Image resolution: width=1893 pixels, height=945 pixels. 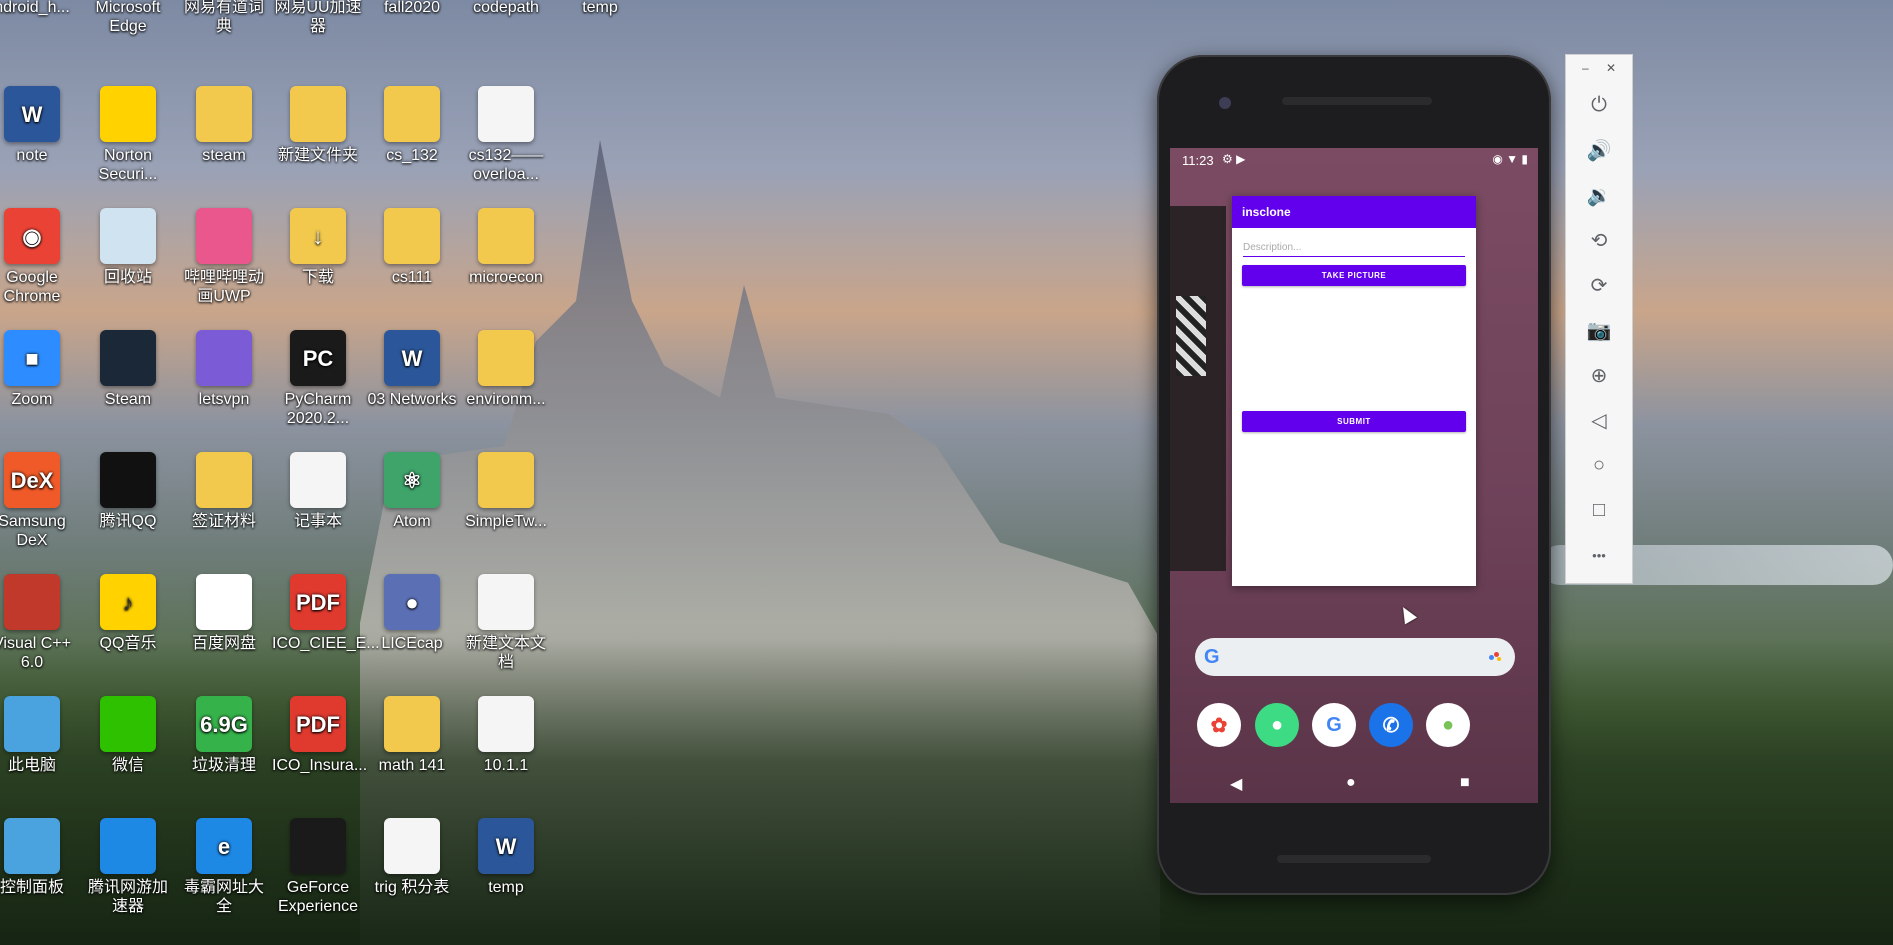 What do you see at coordinates (318, 125) in the screenshot?
I see `desktop-icon: 新建文件夹` at bounding box center [318, 125].